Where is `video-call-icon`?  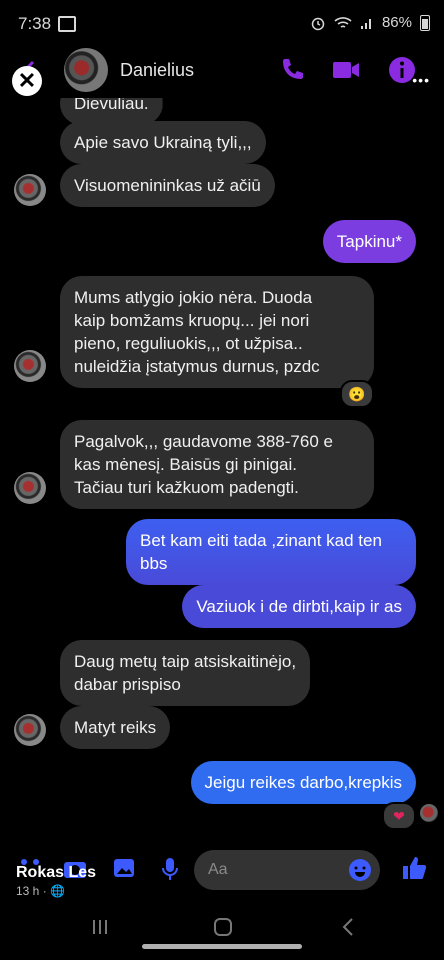
video-call-icon is located at coordinates (346, 70).